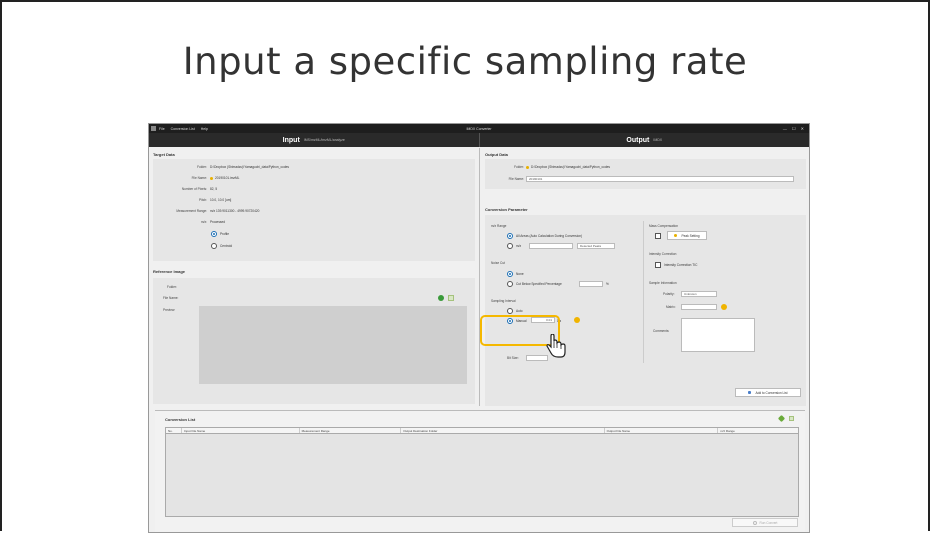 The image size is (930, 533). Describe the element at coordinates (661, 331) in the screenshot. I see `comments-label: Comments:` at that location.